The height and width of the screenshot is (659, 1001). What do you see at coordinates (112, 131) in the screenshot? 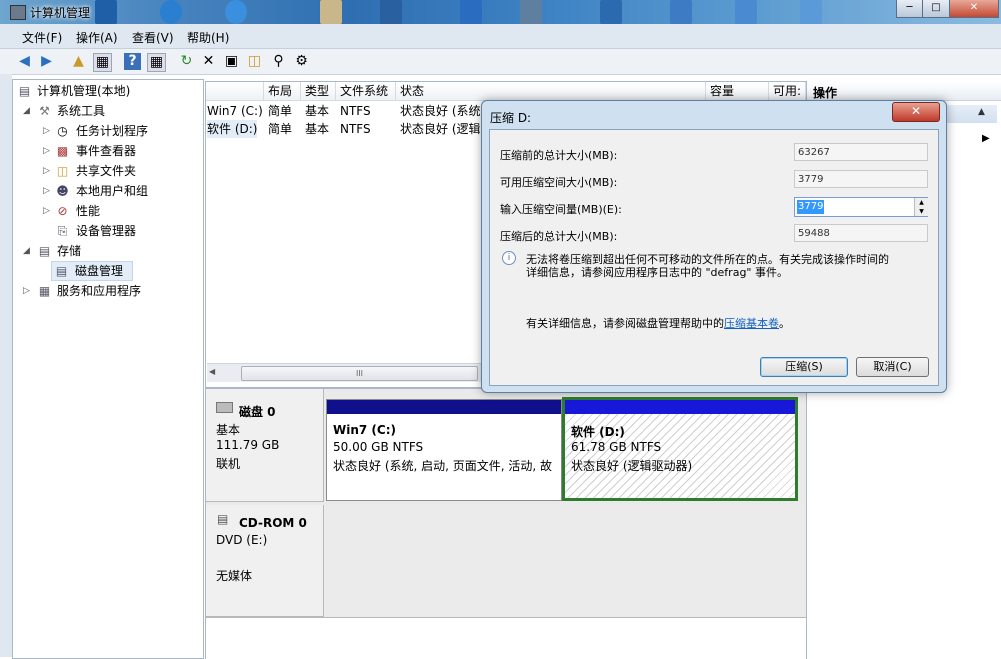
I see `tree-label: 任务计划程序` at bounding box center [112, 131].